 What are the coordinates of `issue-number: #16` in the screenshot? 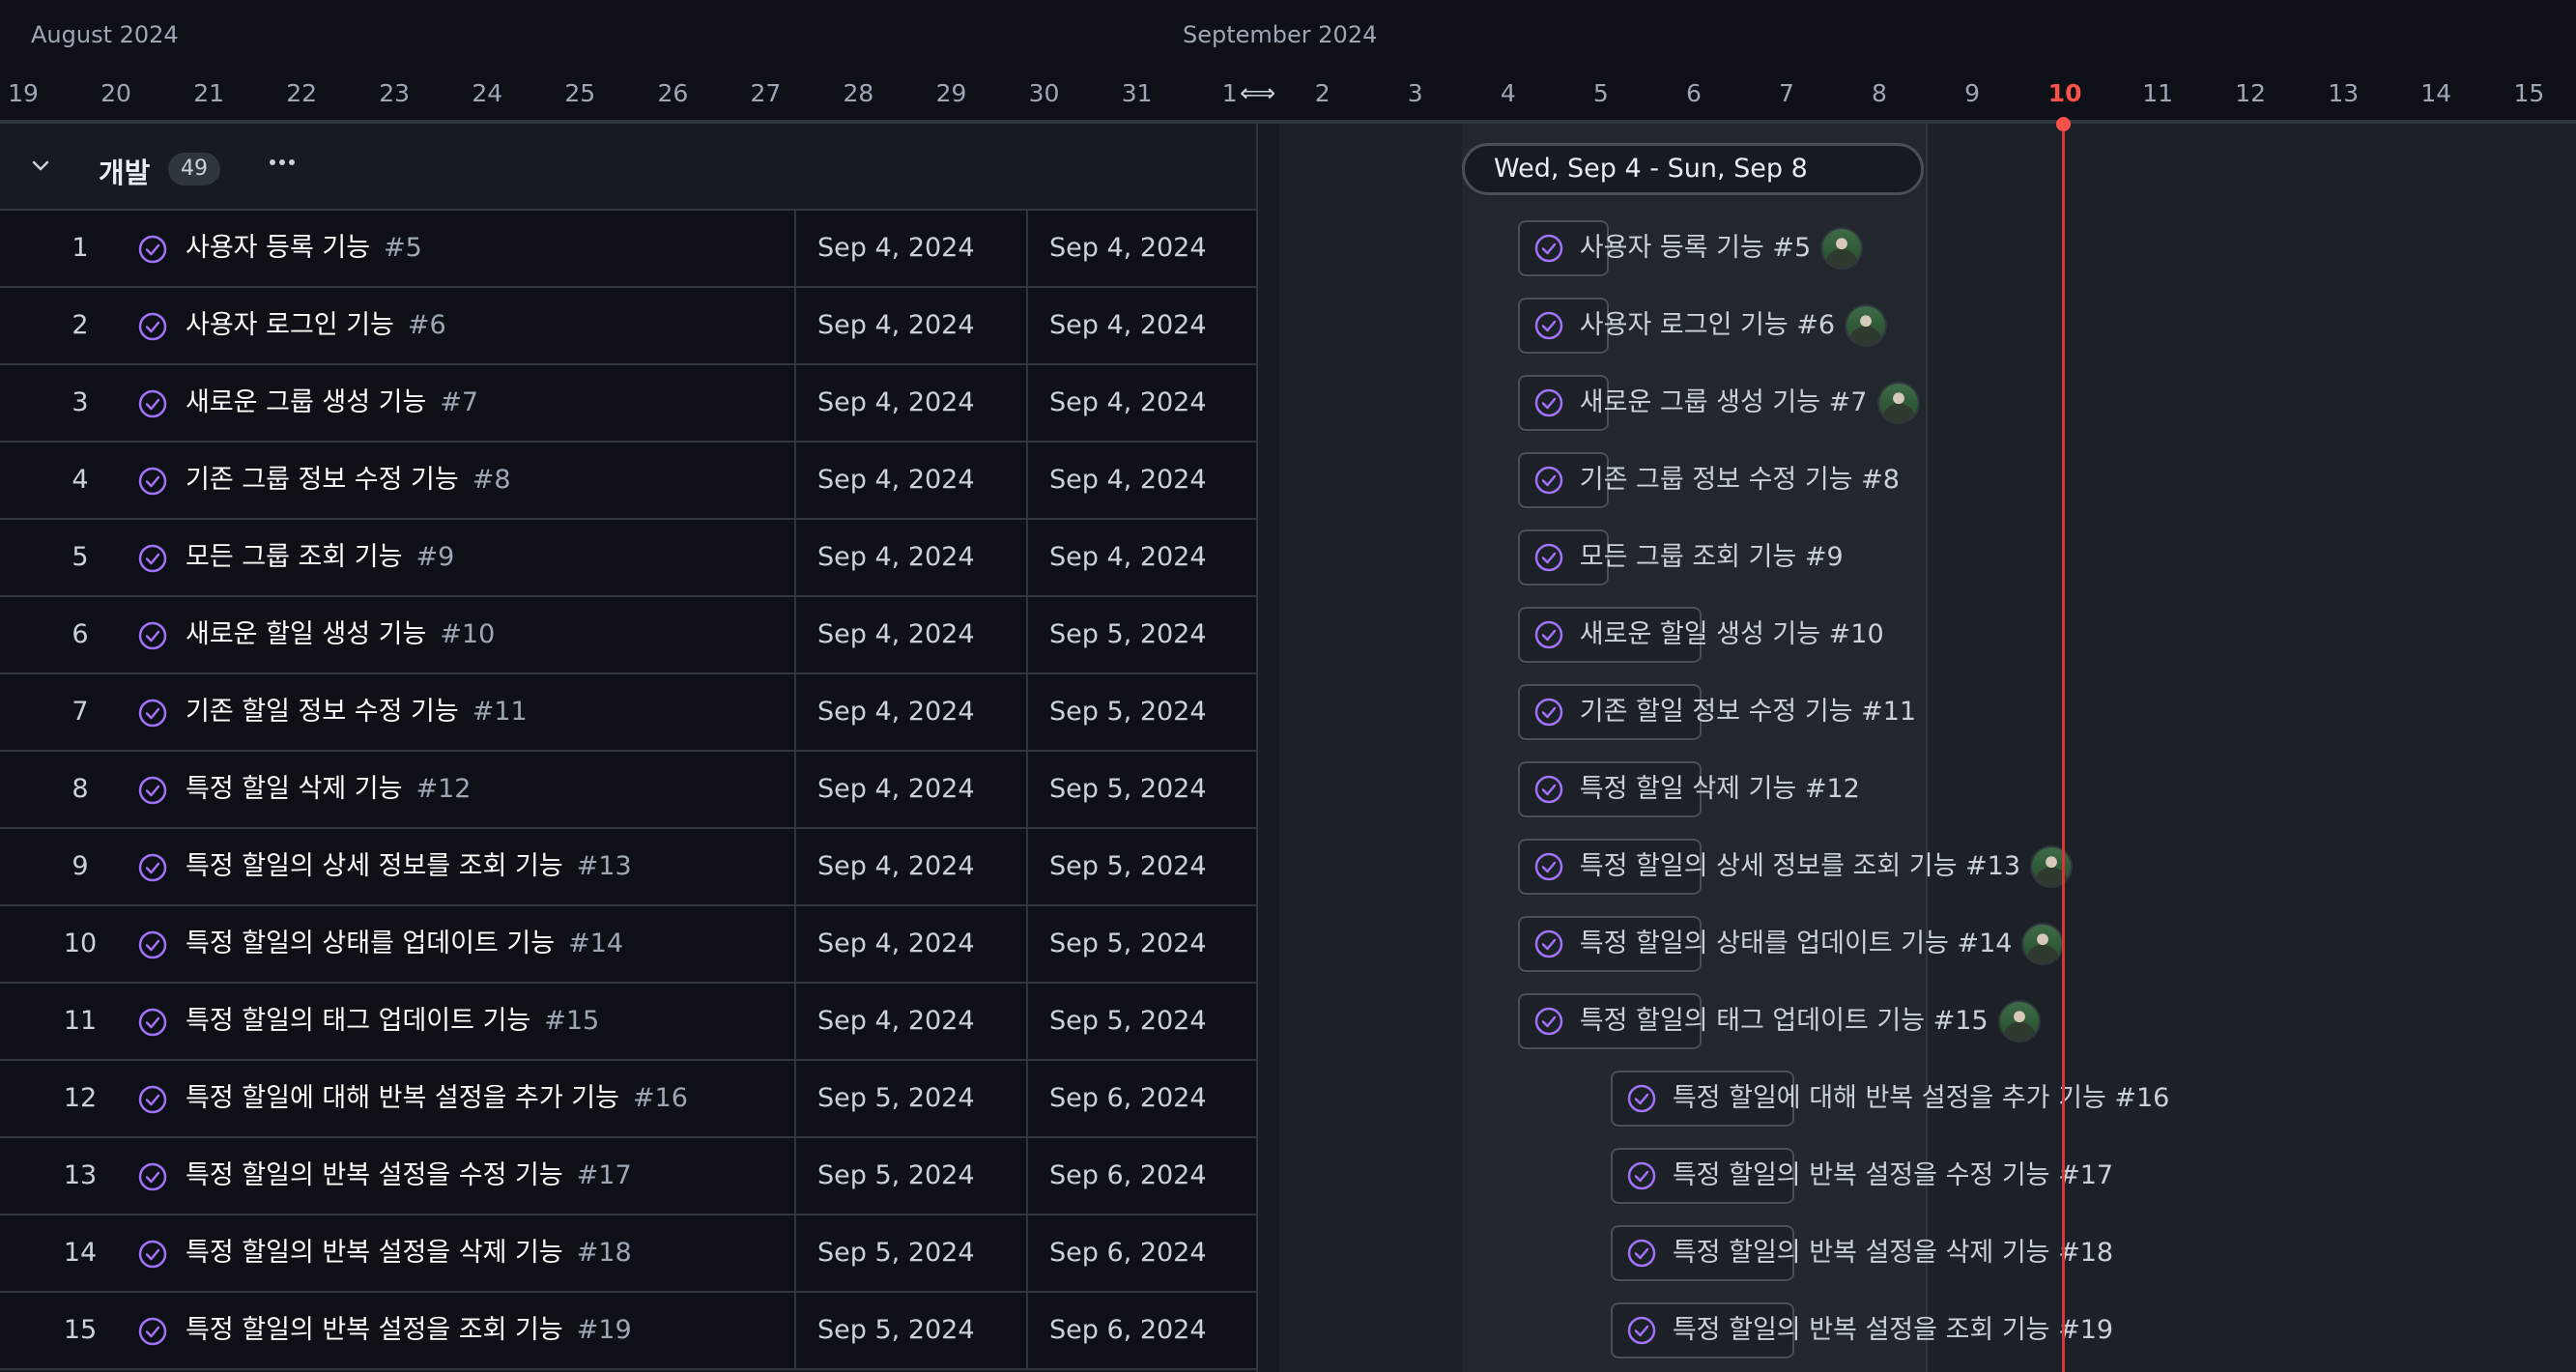 It's located at (660, 1098).